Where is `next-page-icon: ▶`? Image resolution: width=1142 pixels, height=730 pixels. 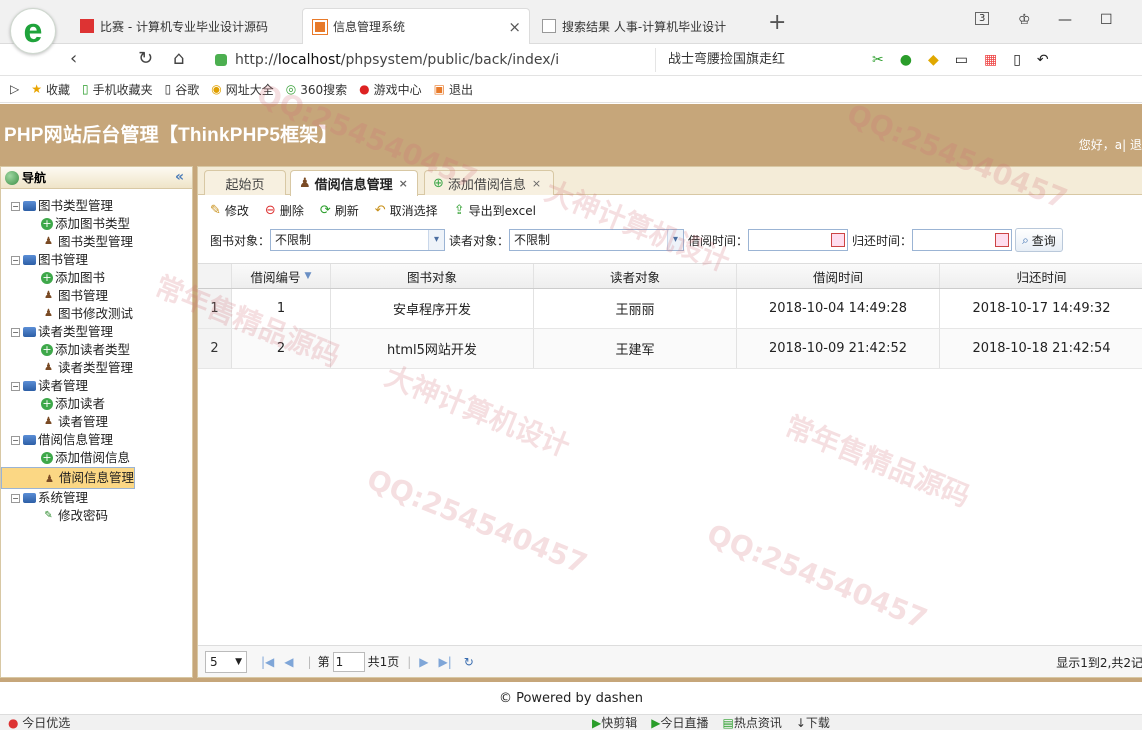
next-page-icon: ▶ is located at coordinates (423, 662).